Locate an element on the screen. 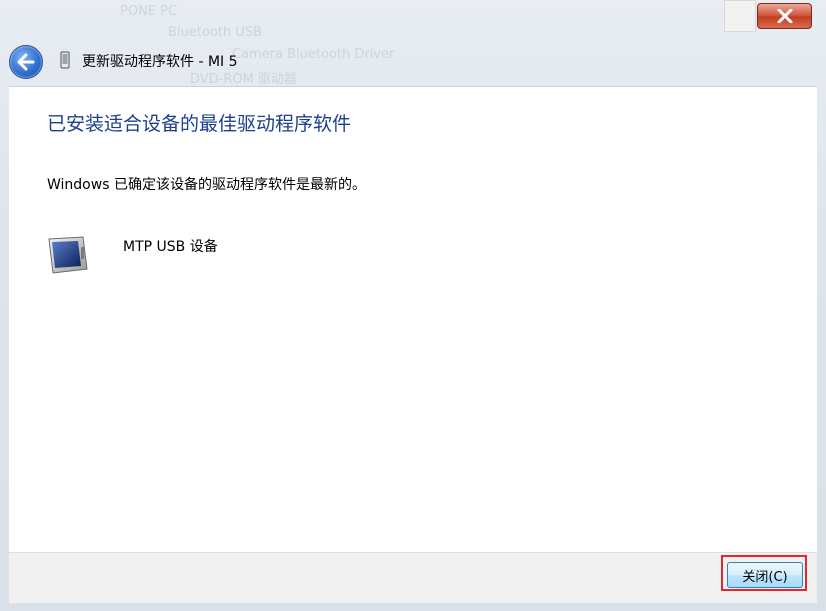 This screenshot has height=611, width=826. status-description: Windows 已确定该设备的驱动程序软件是最新的。 is located at coordinates (206, 185).